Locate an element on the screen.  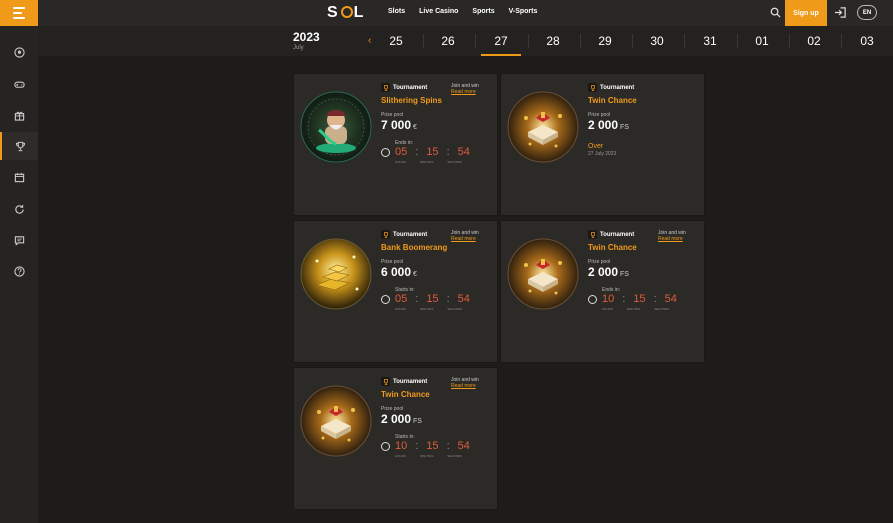
date-item: 02 is located at coordinates (814, 41).